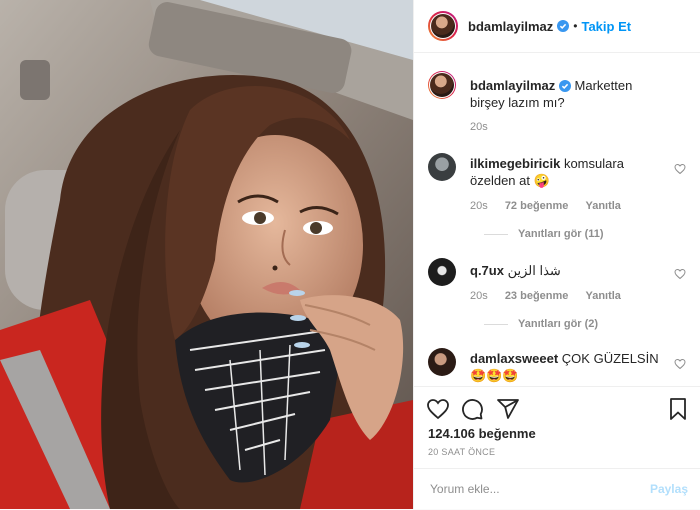 This screenshot has height=510, width=700. I want to click on comment-box: Paylaş, so click(557, 489).